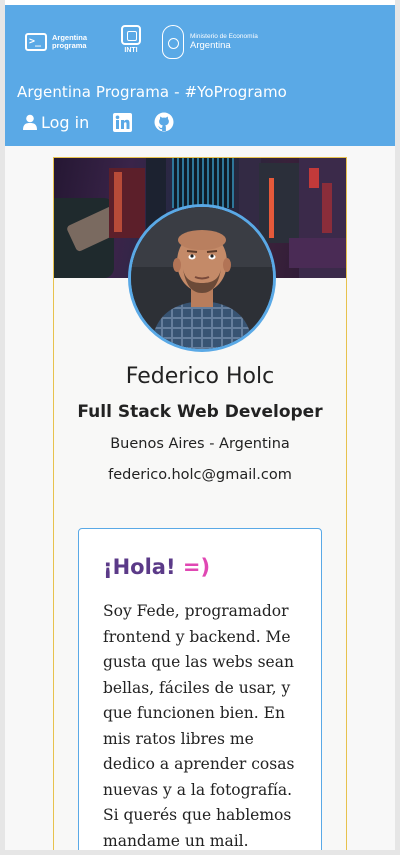 The width and height of the screenshot is (400, 855). Describe the element at coordinates (36, 42) in the screenshot. I see `terminal-icon: >_` at that location.